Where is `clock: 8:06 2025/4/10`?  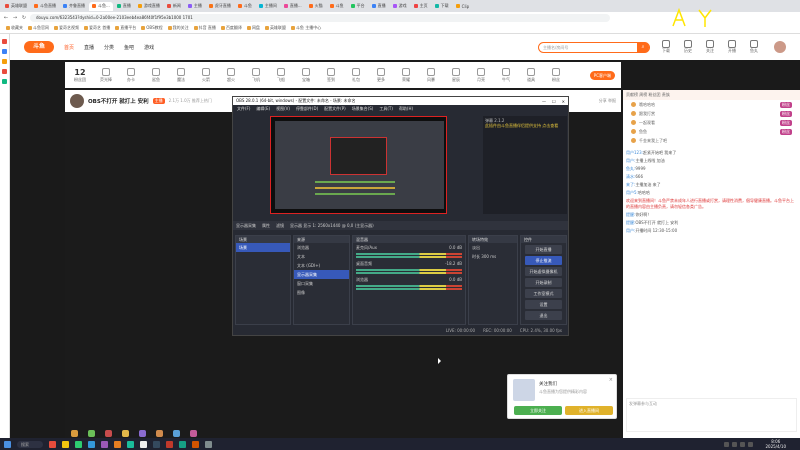 clock: 8:06 2025/4/10 is located at coordinates (775, 444).